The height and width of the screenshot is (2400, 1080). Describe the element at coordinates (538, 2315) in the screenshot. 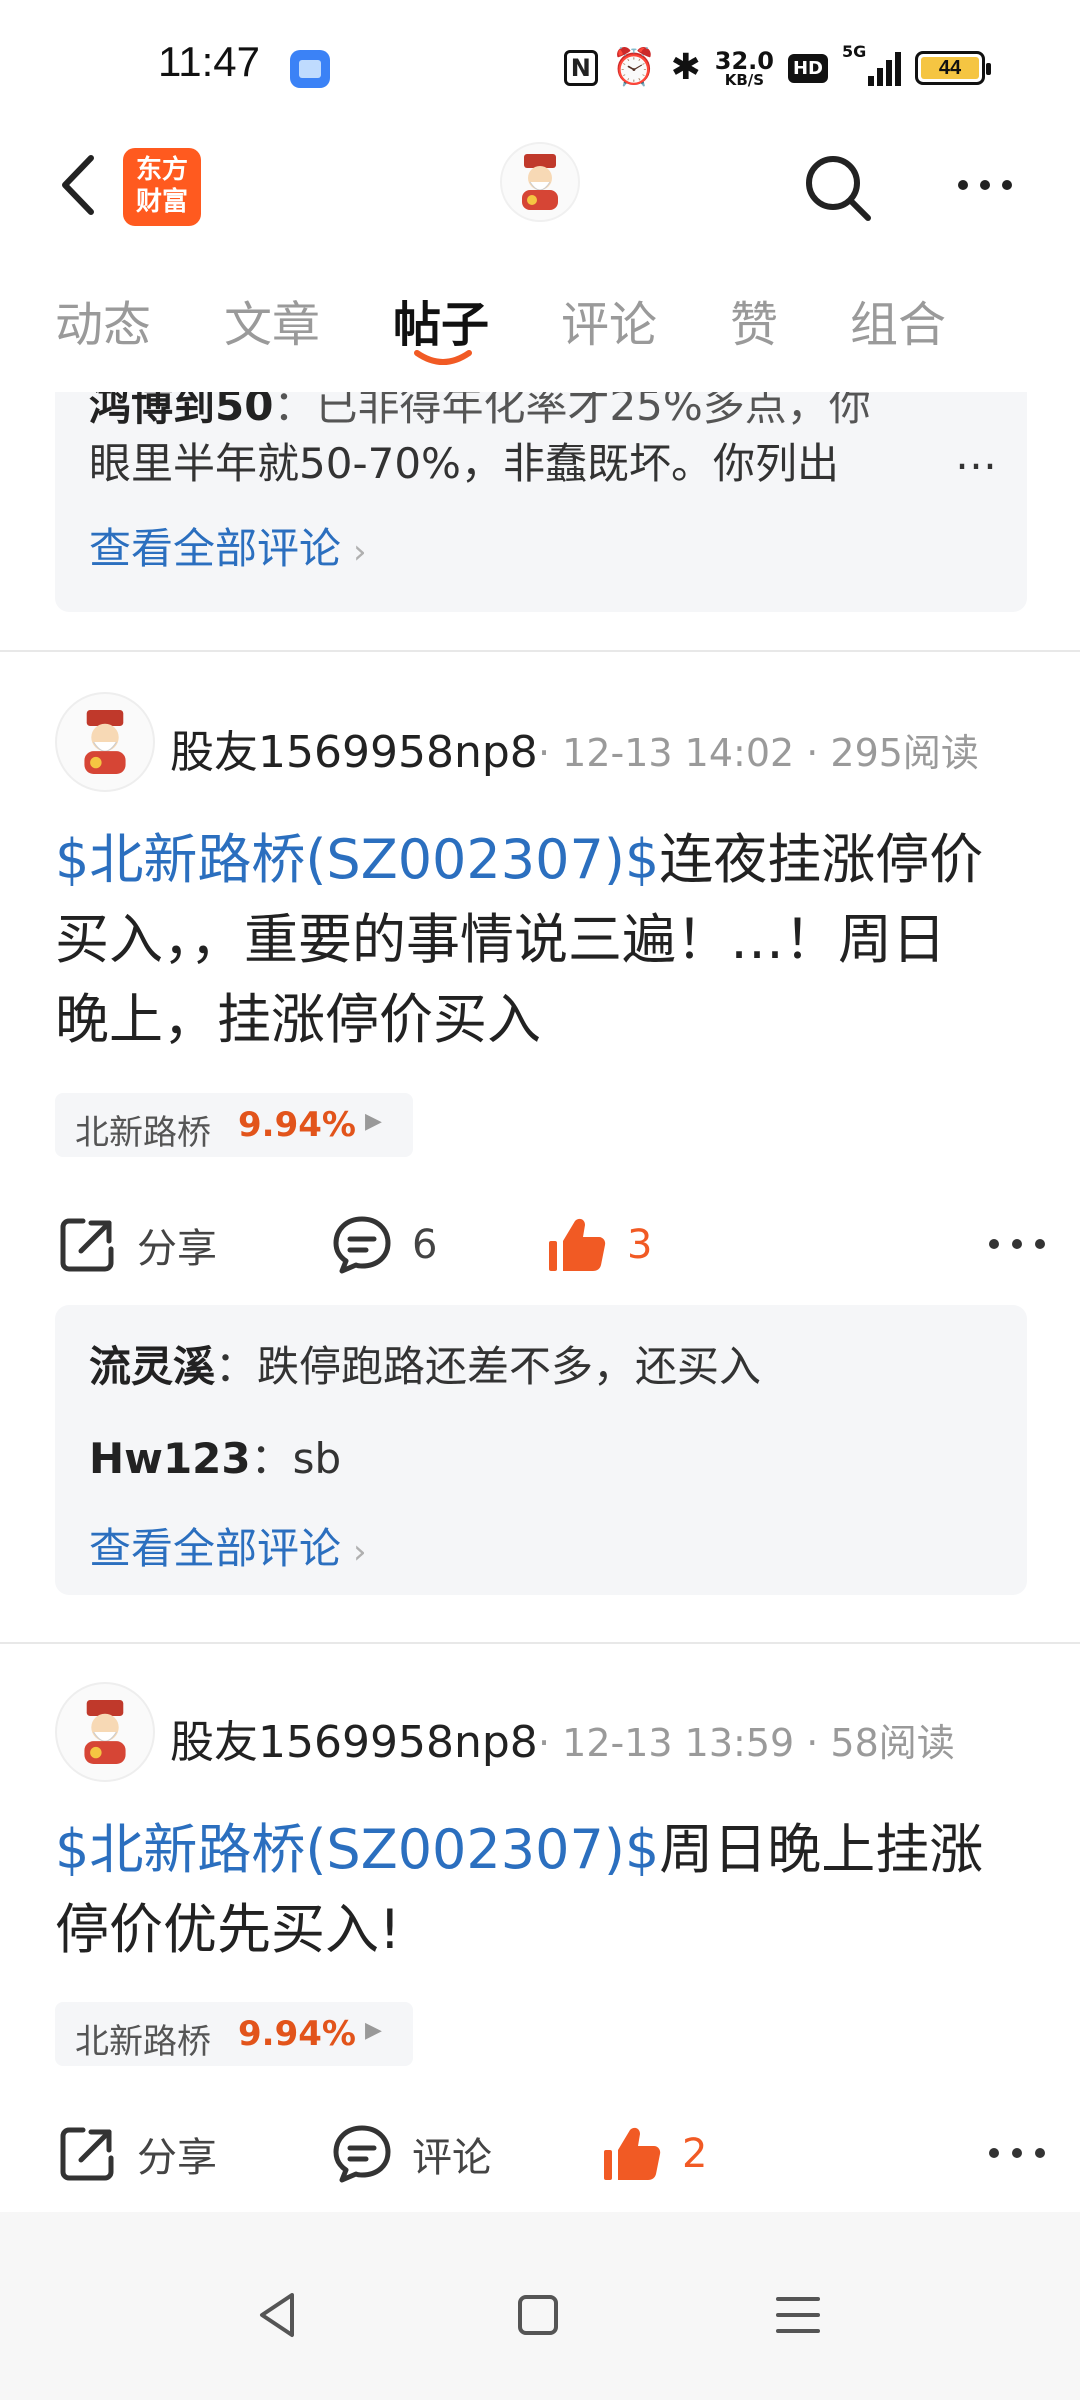

I see `nav-home-icon` at that location.